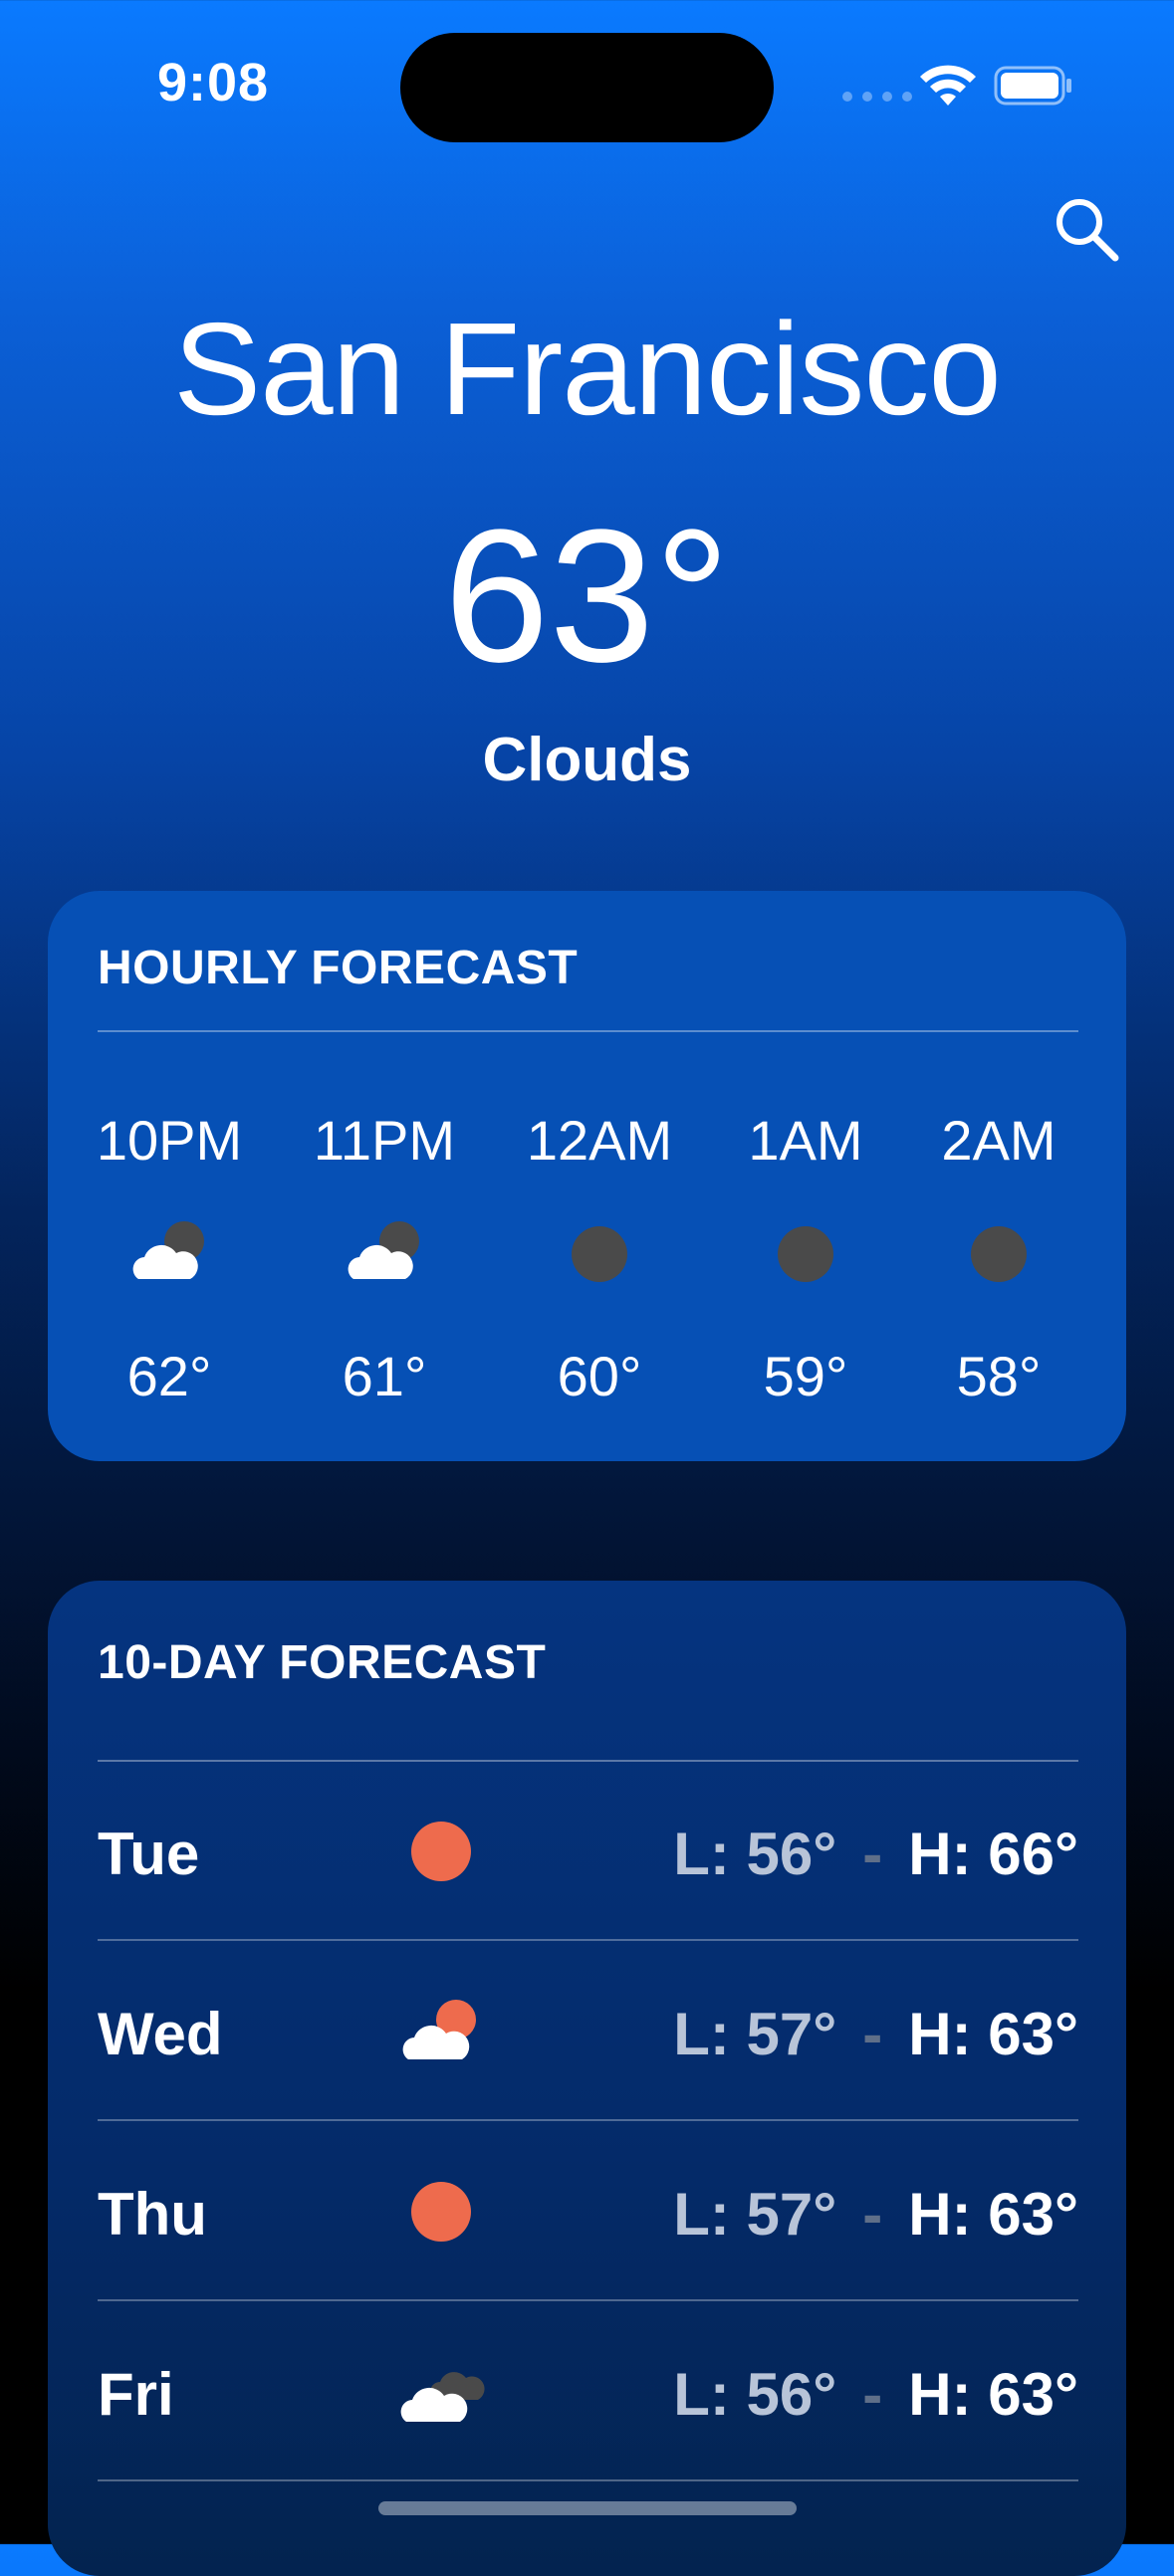 This screenshot has width=1174, height=2576. What do you see at coordinates (160, 2034) in the screenshot?
I see `day-name: Wed` at bounding box center [160, 2034].